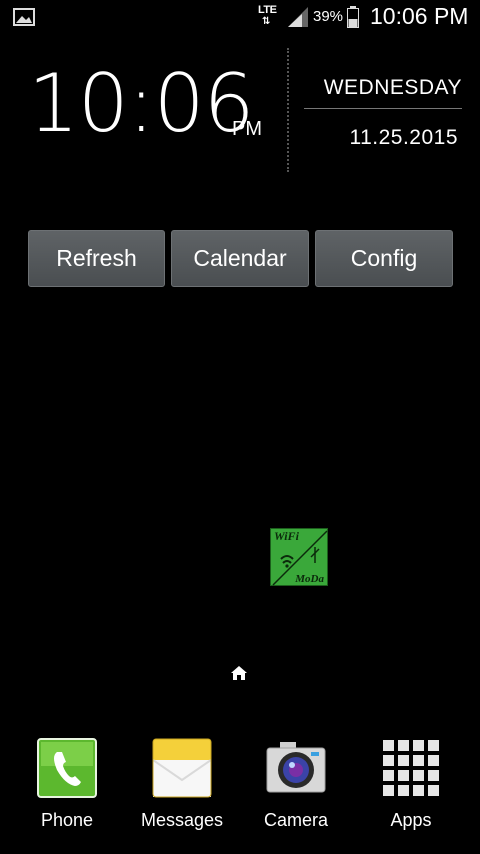 The image size is (480, 854). I want to click on calendar-button: Calendar, so click(240, 258).